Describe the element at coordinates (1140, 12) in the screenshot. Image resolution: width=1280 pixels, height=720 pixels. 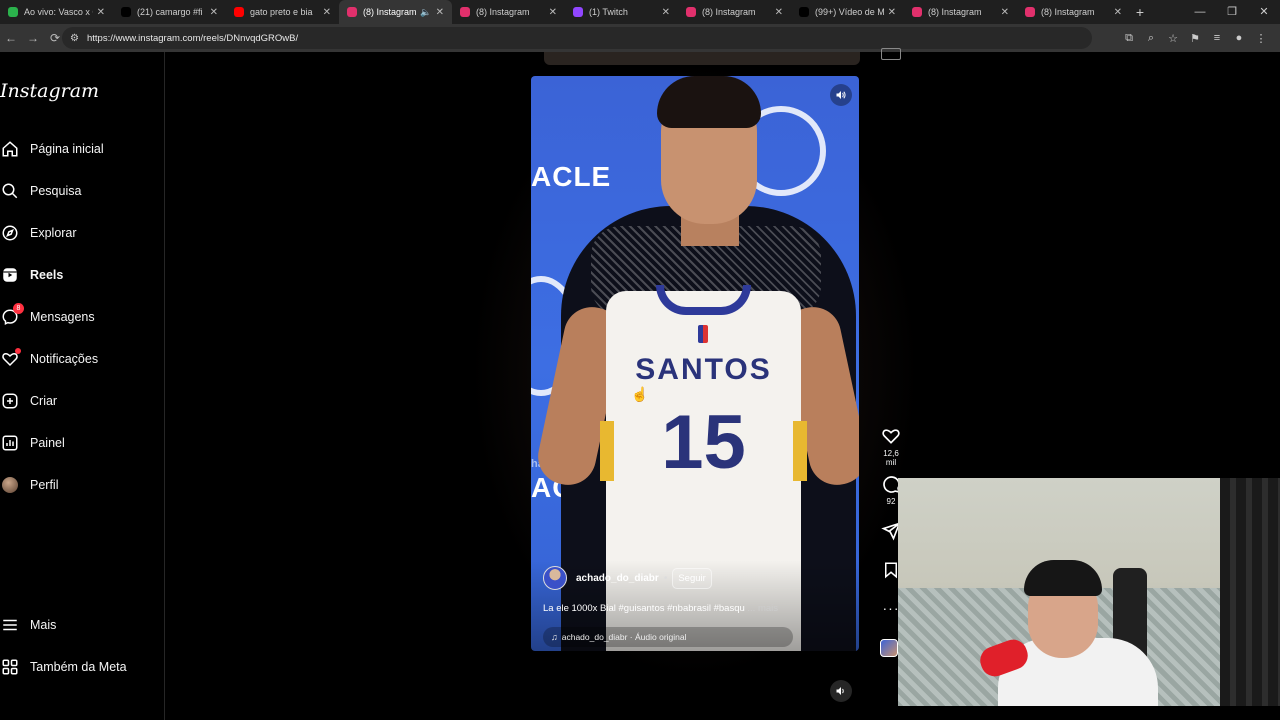
I see `new-tab-icon: +` at that location.